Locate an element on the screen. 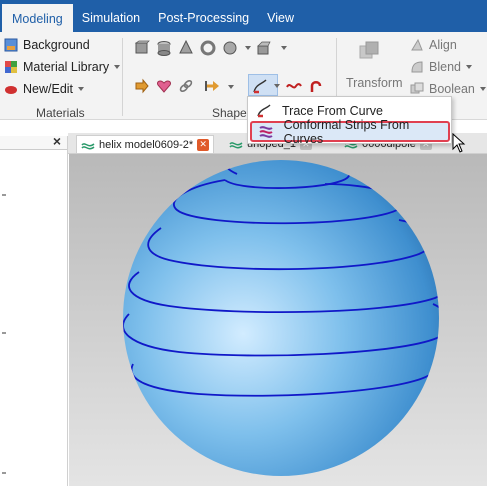  brick-icon is located at coordinates (142, 48).